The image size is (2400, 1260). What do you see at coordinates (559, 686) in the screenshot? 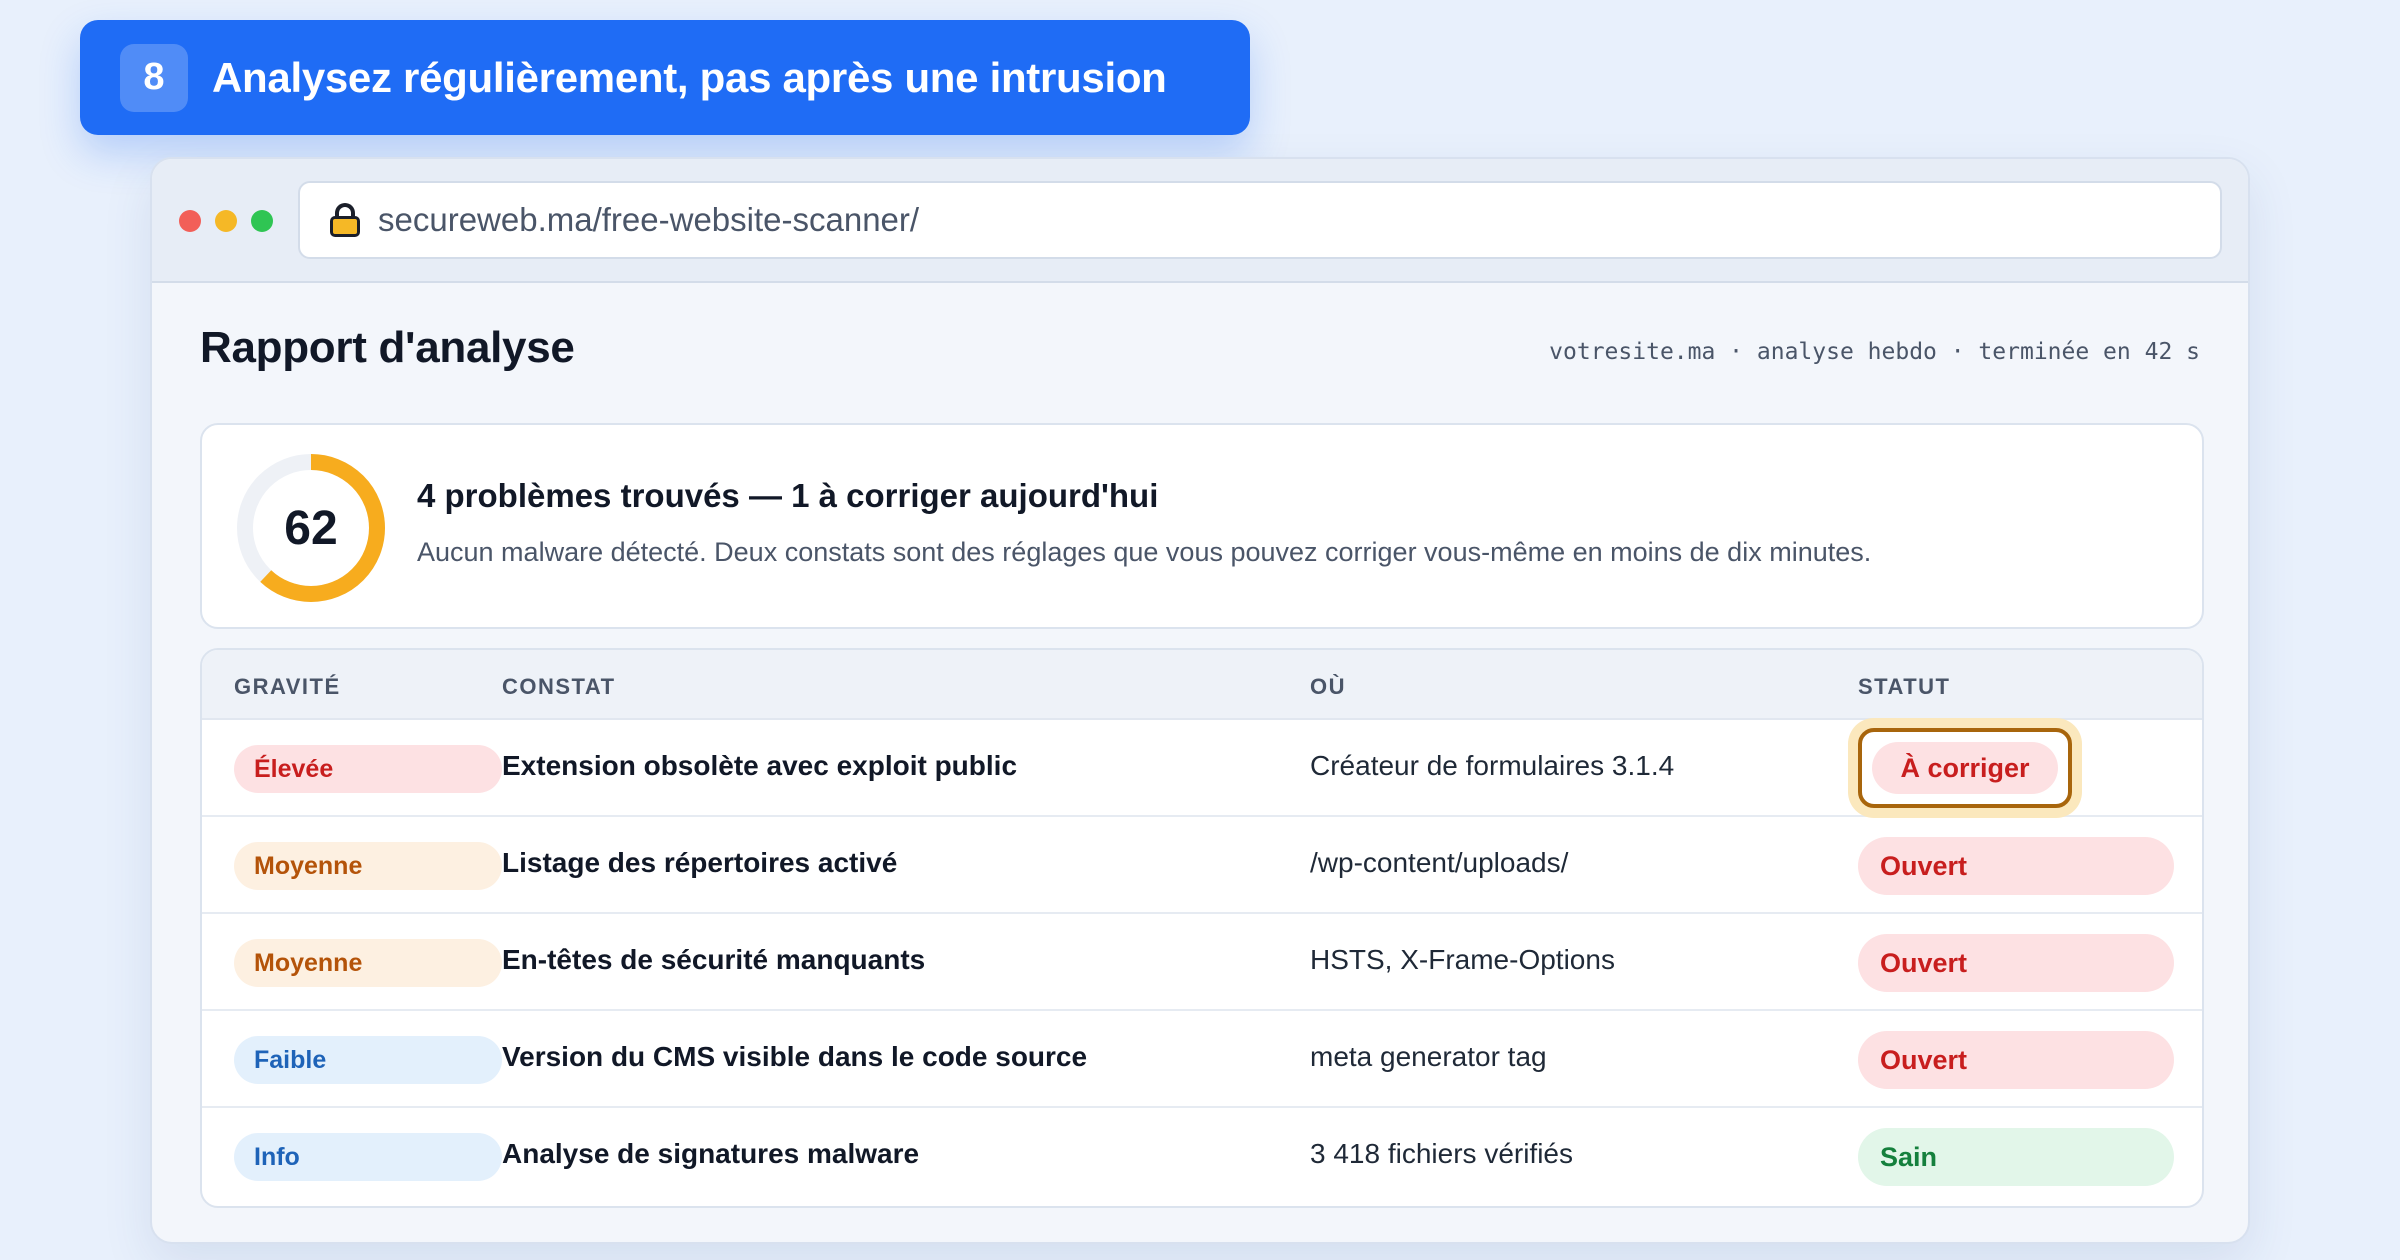
I see `column-header-finding: CONSTAT` at bounding box center [559, 686].